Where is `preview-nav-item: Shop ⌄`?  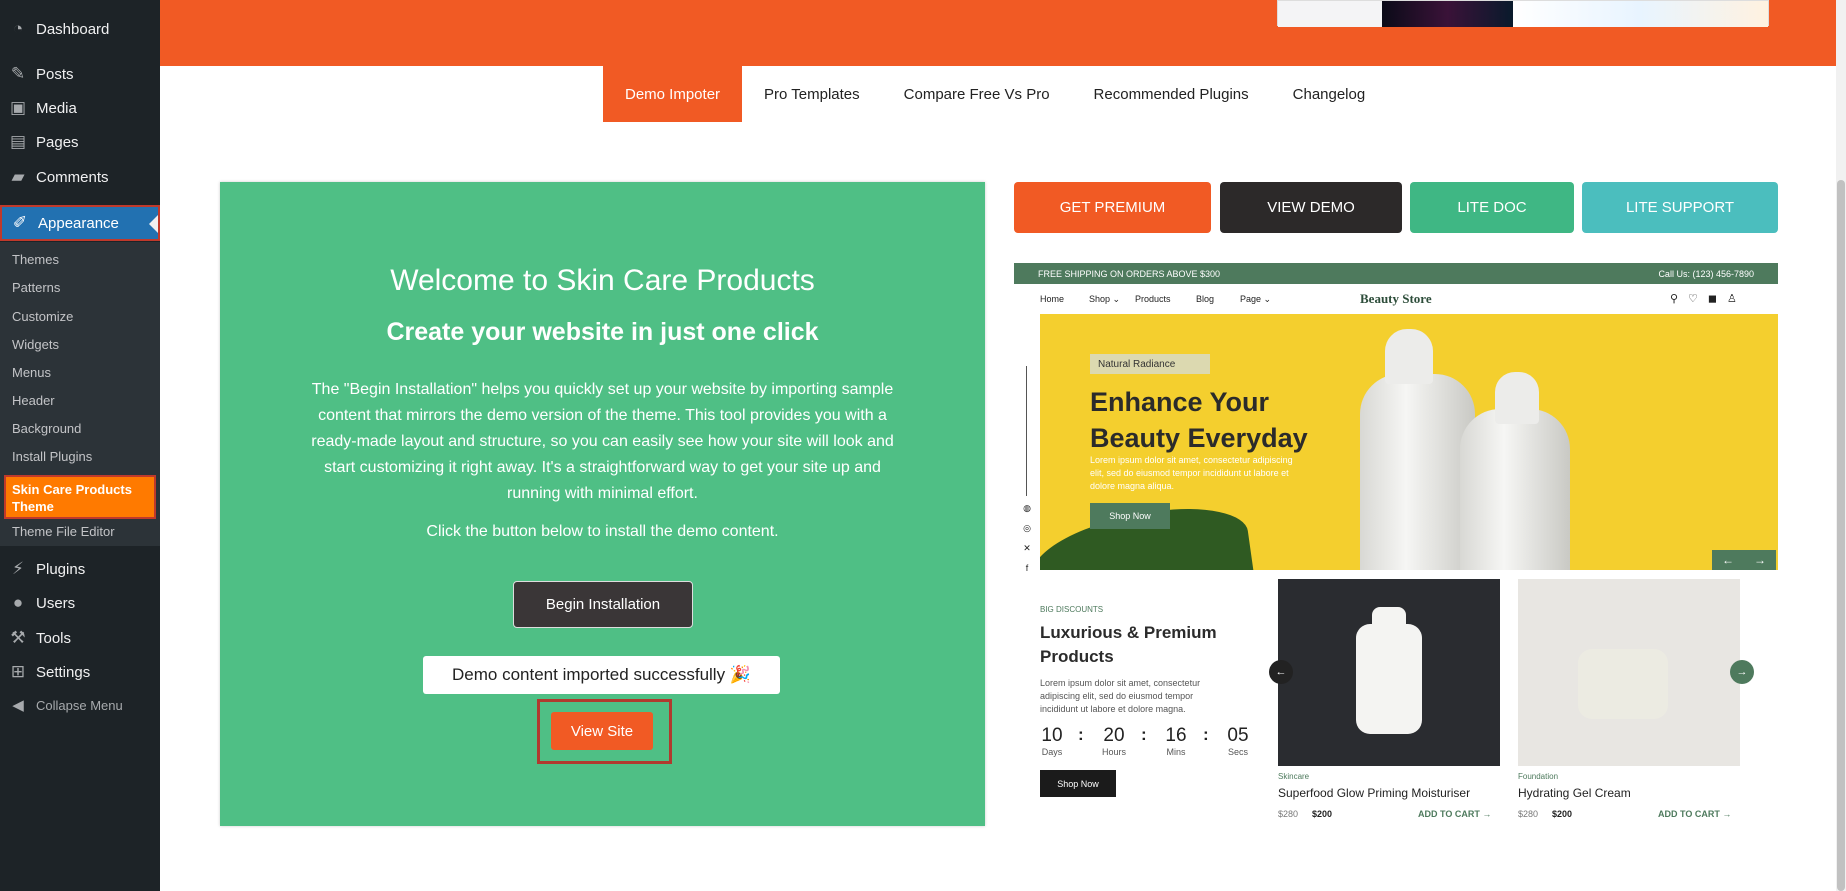 preview-nav-item: Shop ⌄ is located at coordinates (1105, 299).